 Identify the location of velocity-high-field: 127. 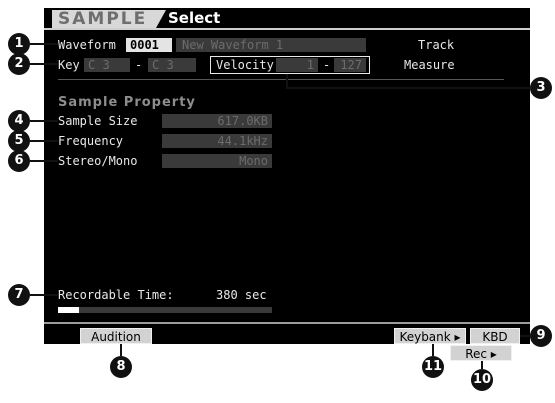
(350, 65).